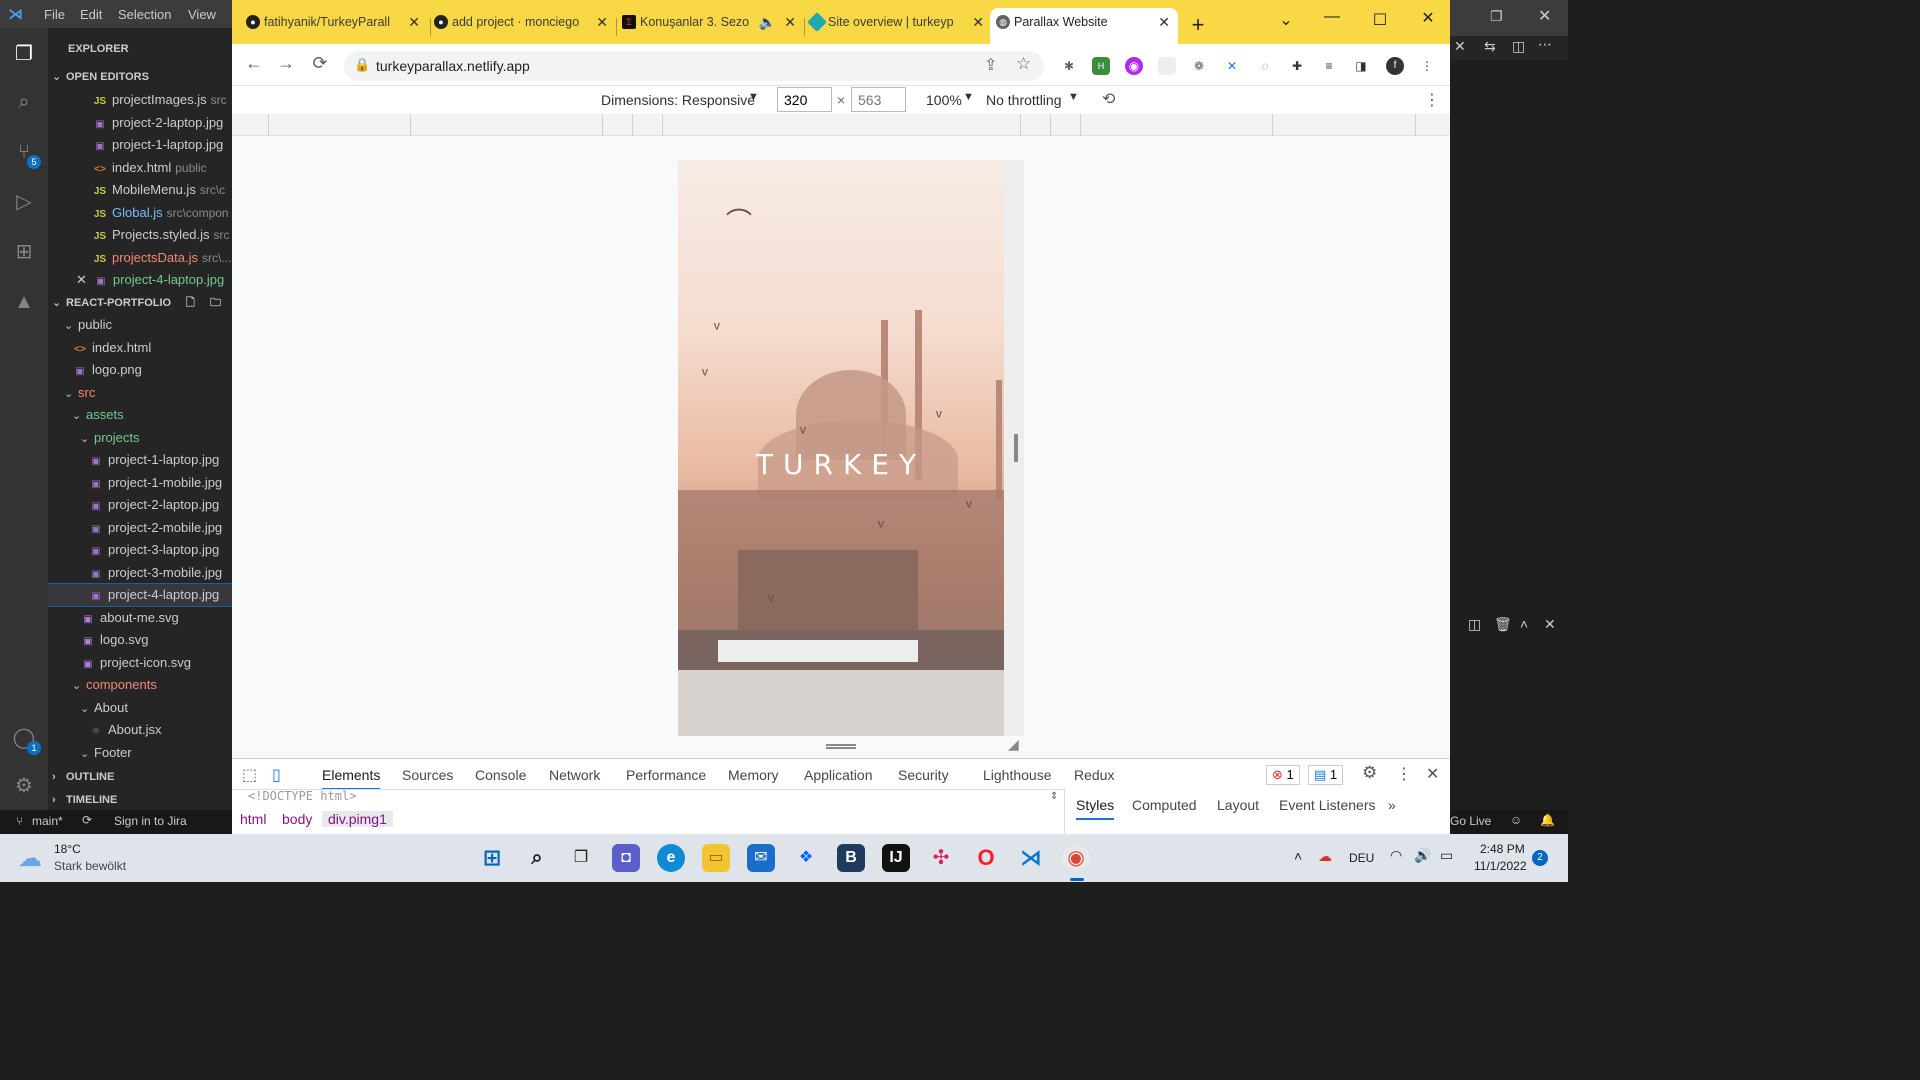 Image resolution: width=1920 pixels, height=1080 pixels. Describe the element at coordinates (1446, 855) in the screenshot. I see `battery-icon: ▭` at that location.